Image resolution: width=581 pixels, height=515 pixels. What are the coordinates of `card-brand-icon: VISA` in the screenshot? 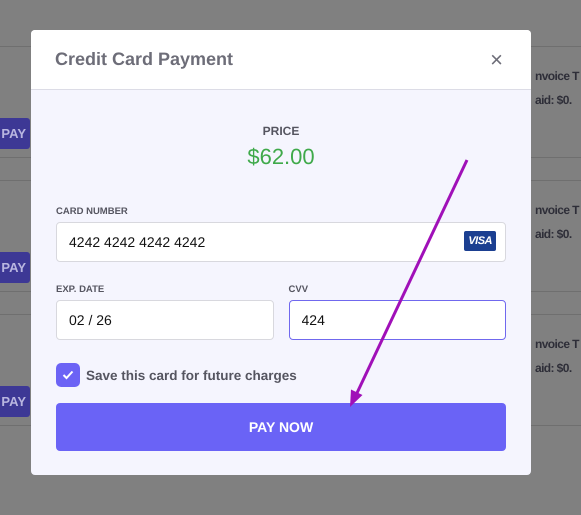 It's located at (480, 241).